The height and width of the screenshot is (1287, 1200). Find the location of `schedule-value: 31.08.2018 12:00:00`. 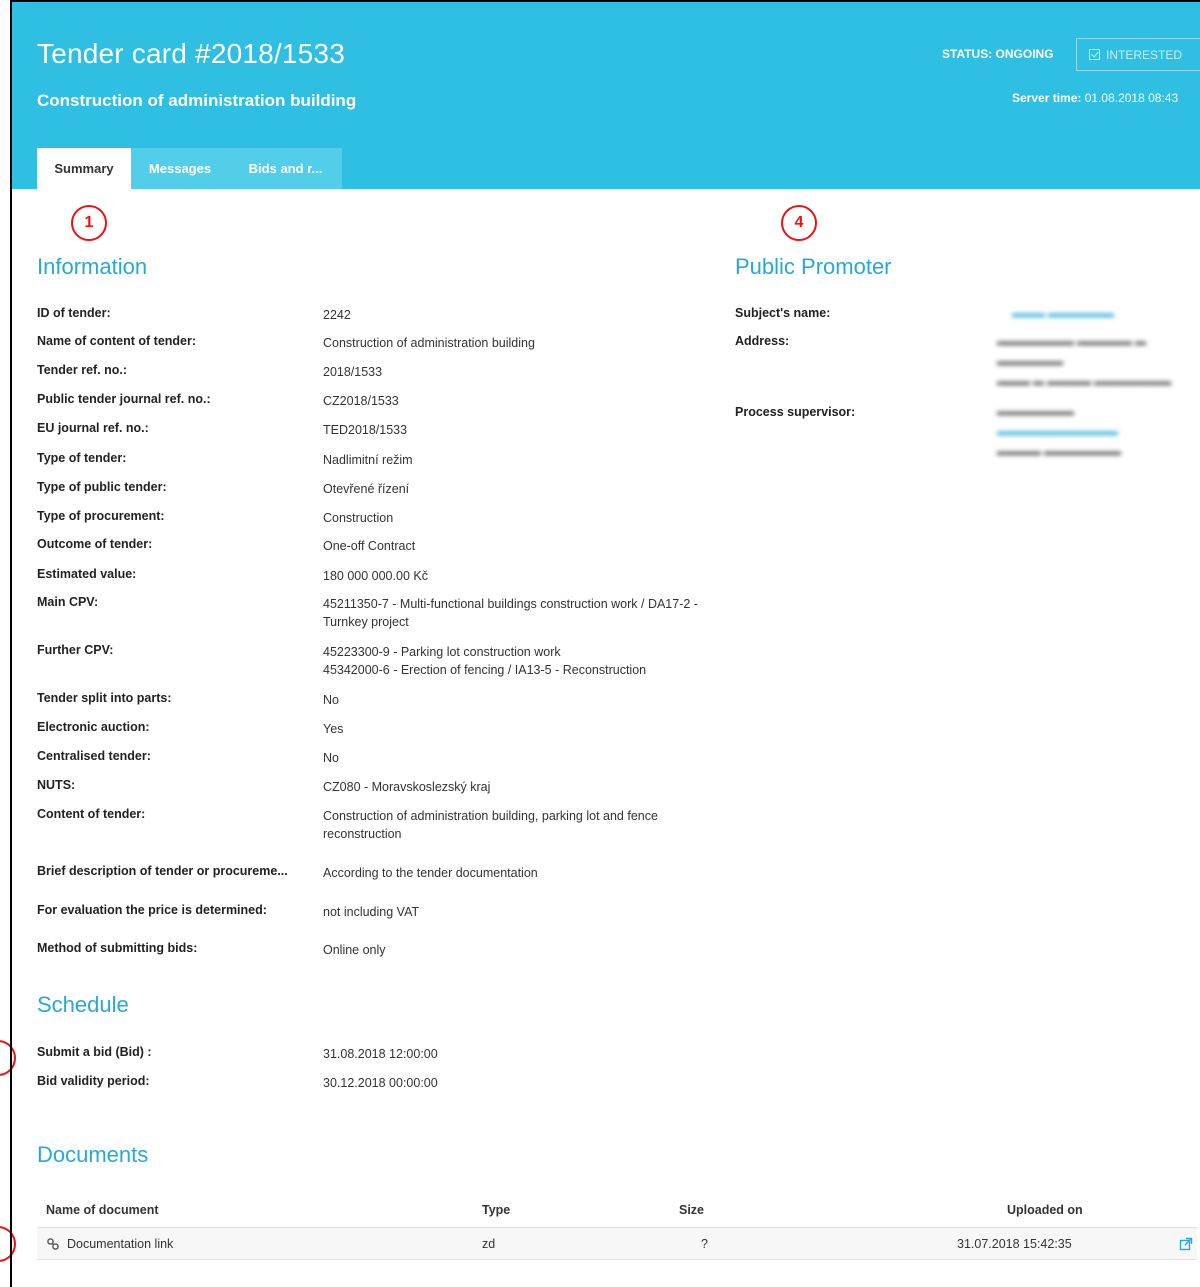

schedule-value: 31.08.2018 12:00:00 is located at coordinates (380, 1054).